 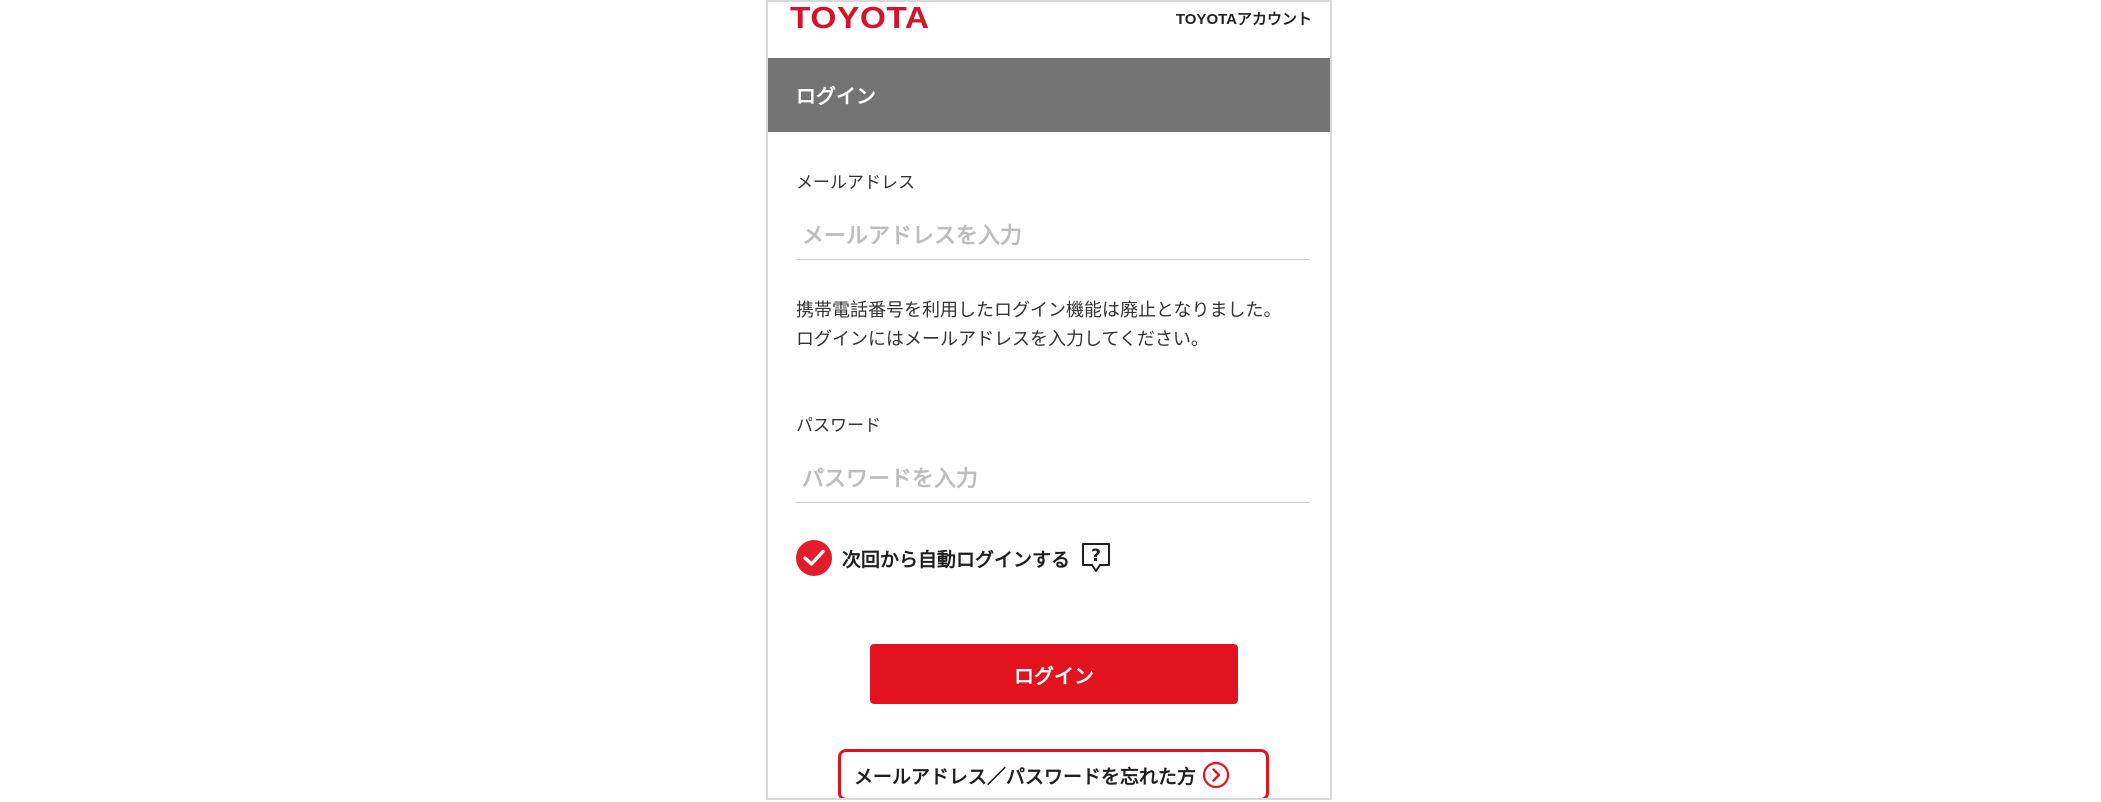 What do you see at coordinates (1049, 29) in the screenshot?
I see `top-bar: TOYOTA TOYOTAアカウント` at bounding box center [1049, 29].